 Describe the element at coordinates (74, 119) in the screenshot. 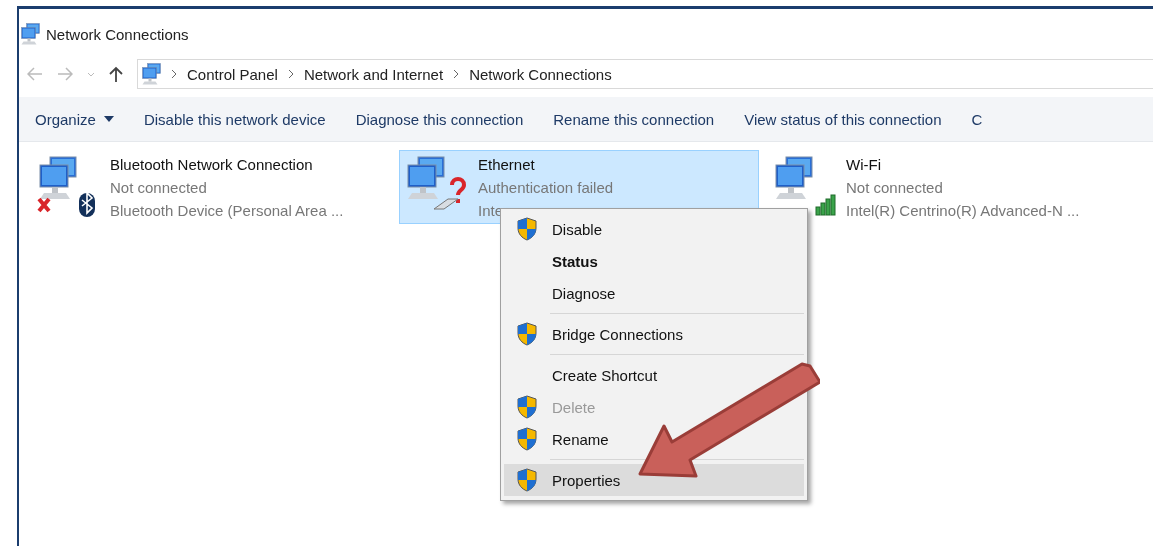

I see `toolbar-button: Organize` at that location.